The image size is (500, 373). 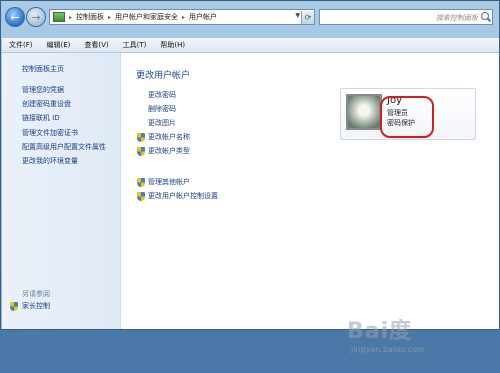 I want to click on page-title: 更改用户帐户, so click(x=163, y=76).